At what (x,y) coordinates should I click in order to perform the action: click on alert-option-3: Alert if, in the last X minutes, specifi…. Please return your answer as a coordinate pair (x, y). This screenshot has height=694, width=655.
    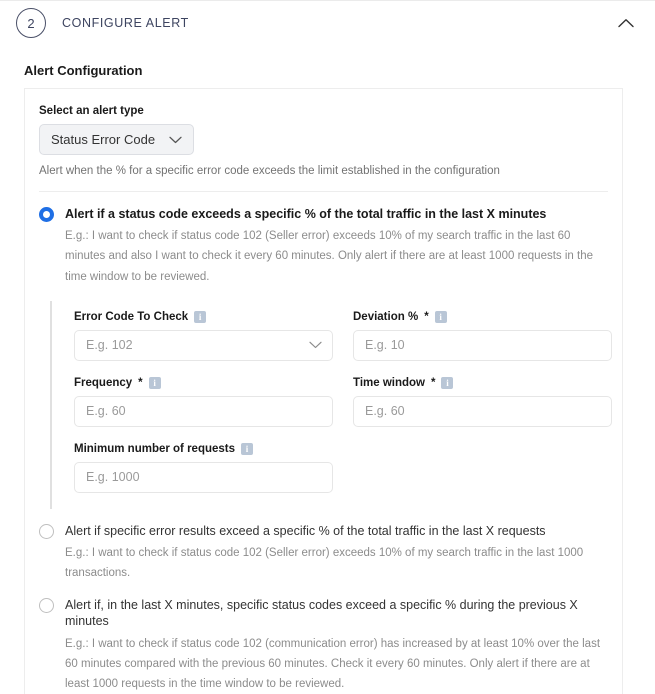
    Looking at the image, I should click on (323, 645).